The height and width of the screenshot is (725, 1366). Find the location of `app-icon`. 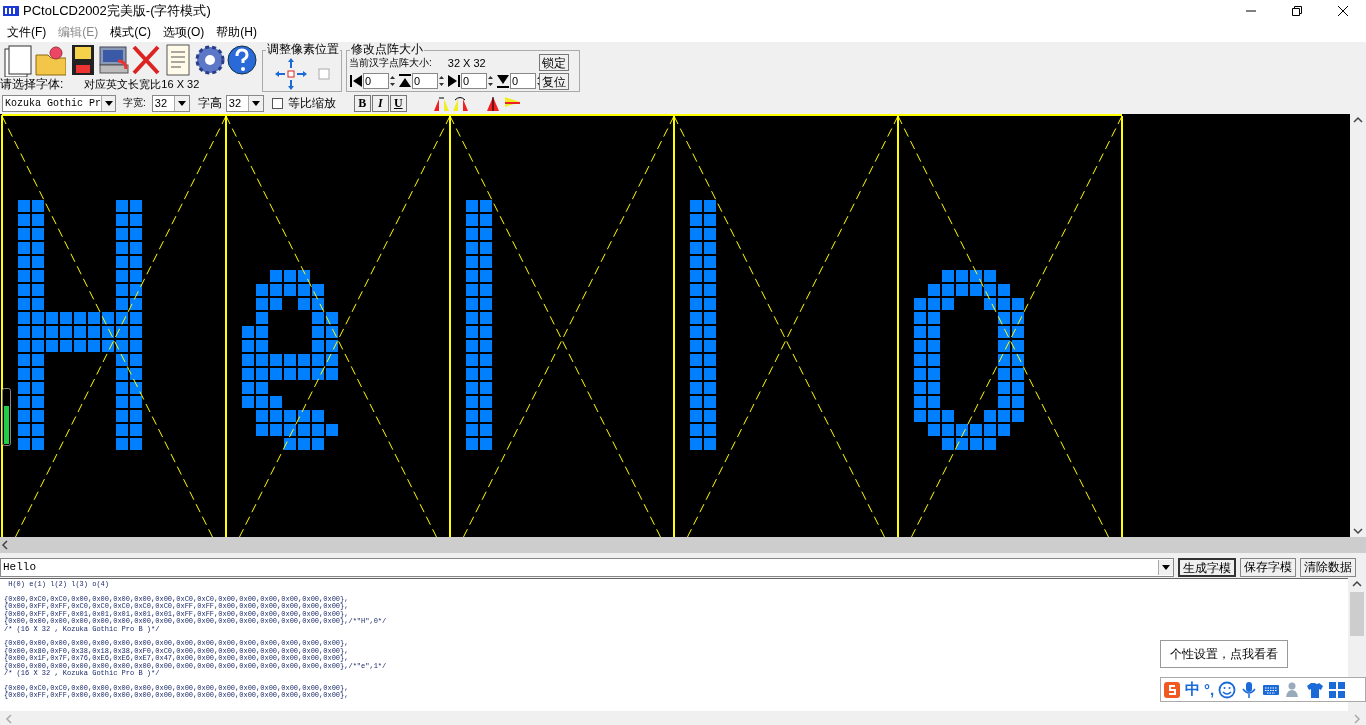

app-icon is located at coordinates (11, 11).